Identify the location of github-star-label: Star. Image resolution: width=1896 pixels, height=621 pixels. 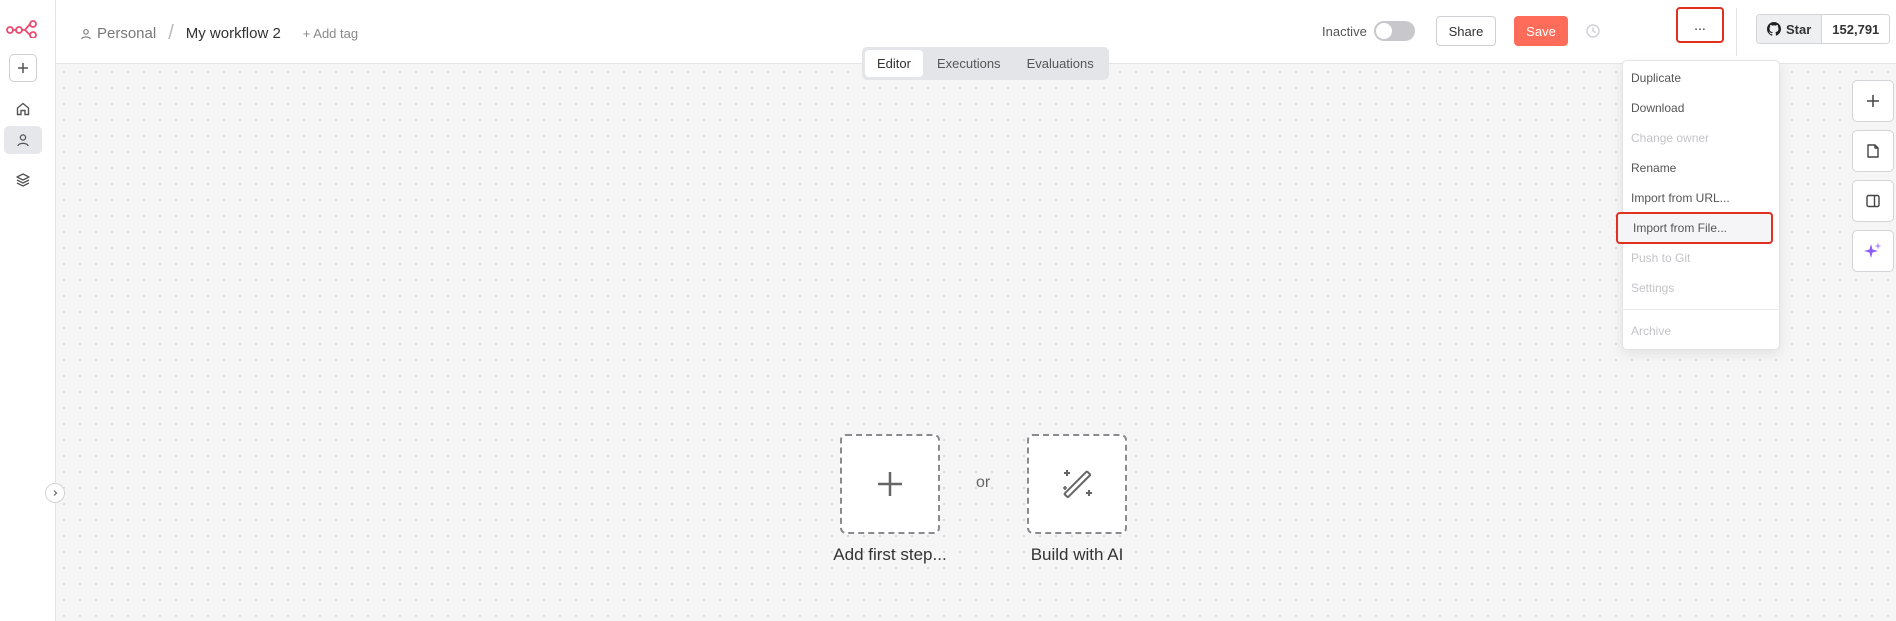
(1799, 29).